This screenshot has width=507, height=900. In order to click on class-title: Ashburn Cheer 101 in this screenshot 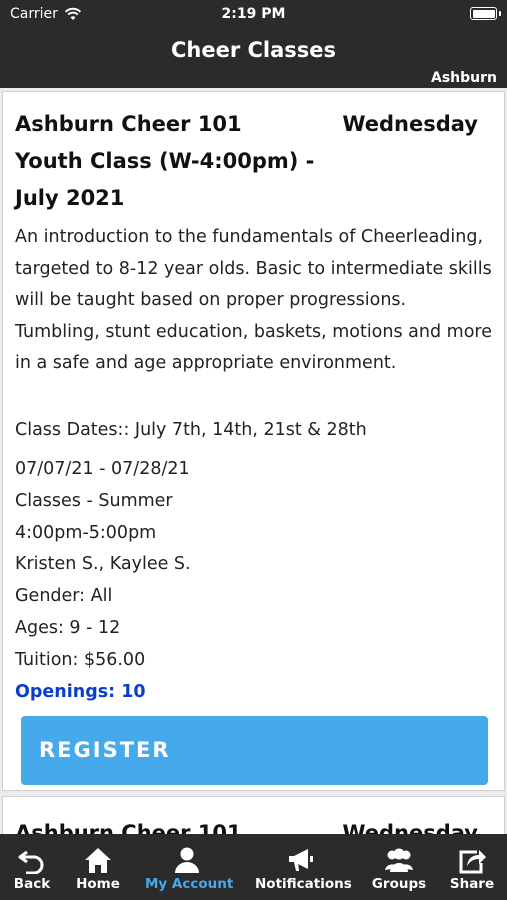, I will do `click(128, 827)`.